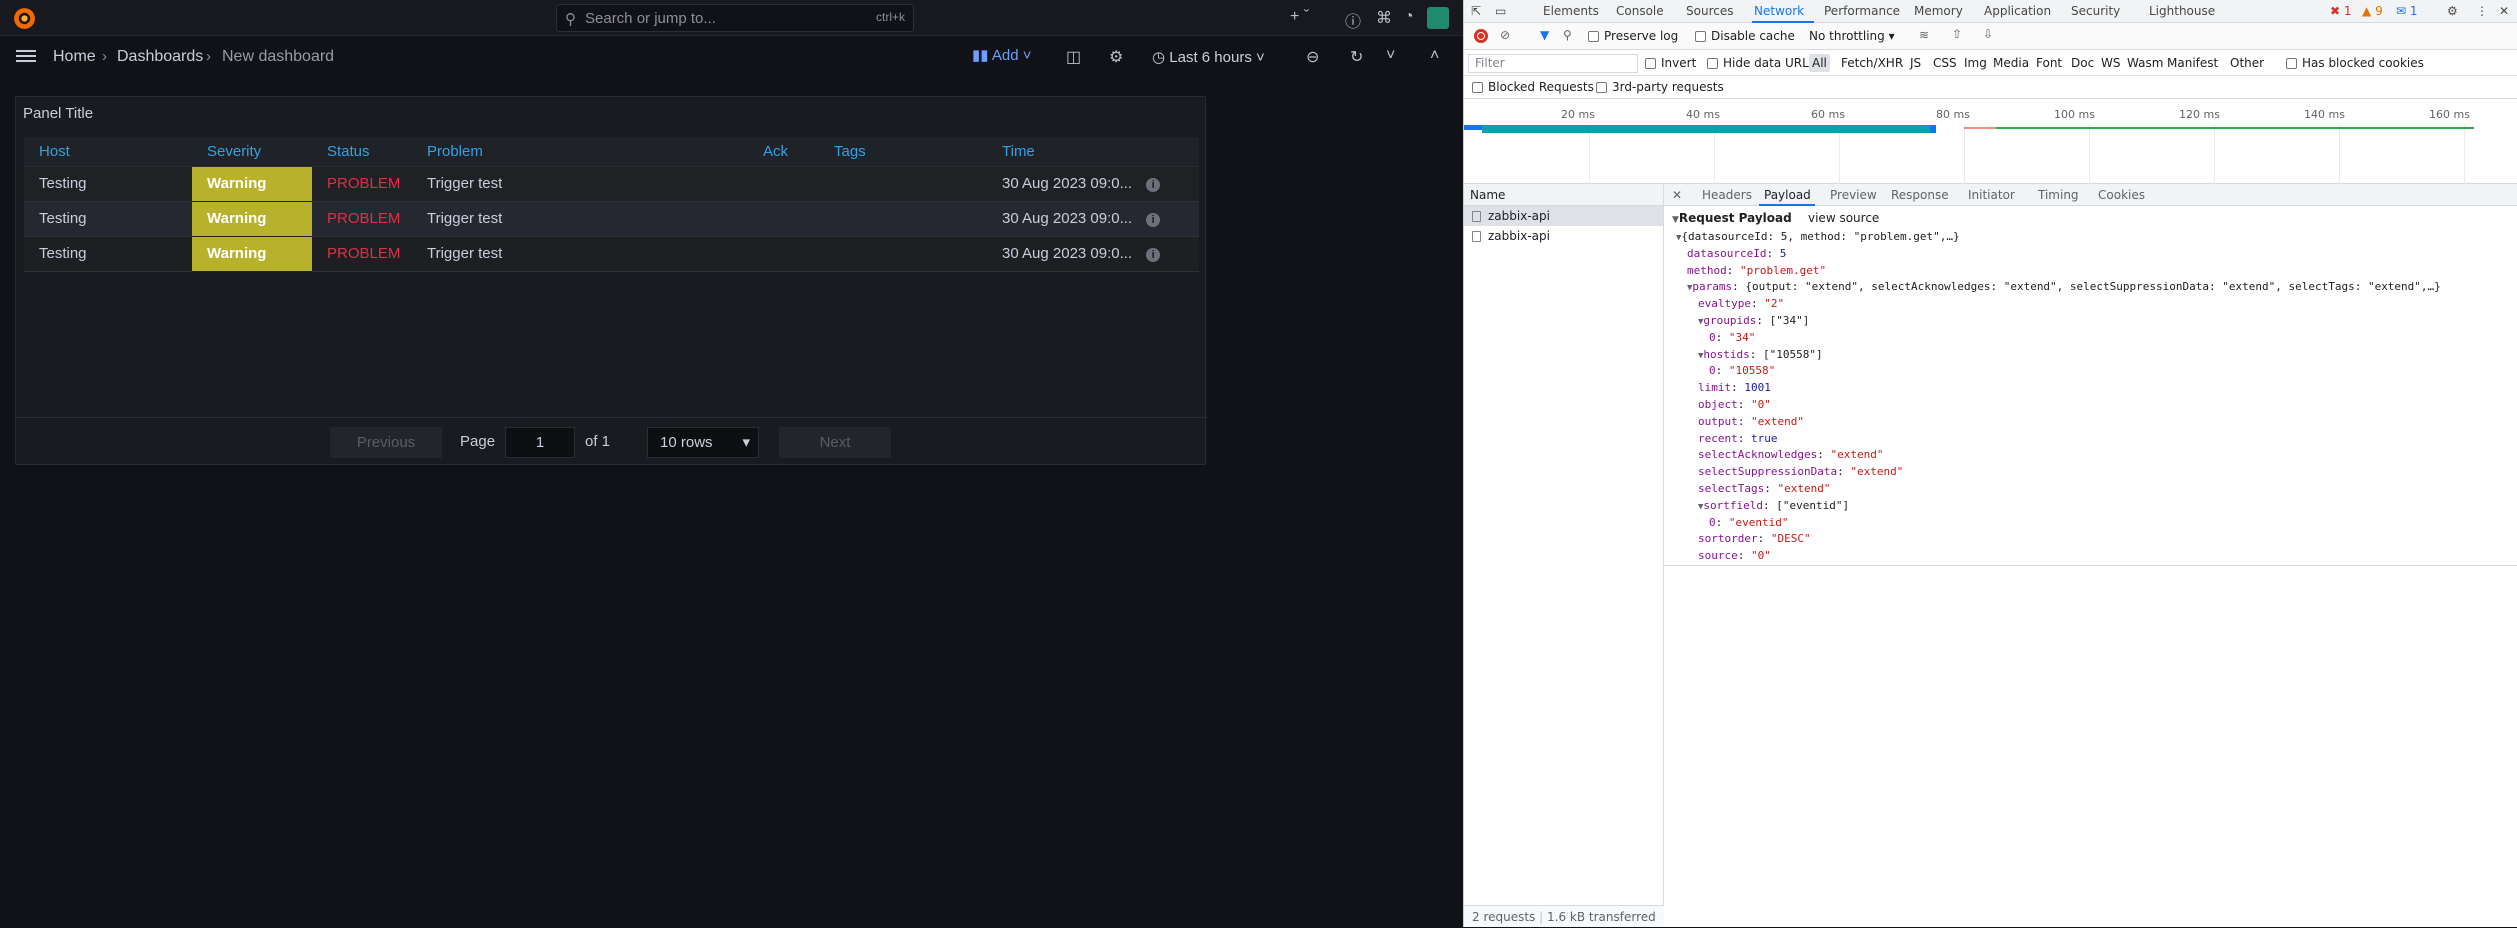  Describe the element at coordinates (1593, 36) in the screenshot. I see `preserve-log-checkbox` at that location.